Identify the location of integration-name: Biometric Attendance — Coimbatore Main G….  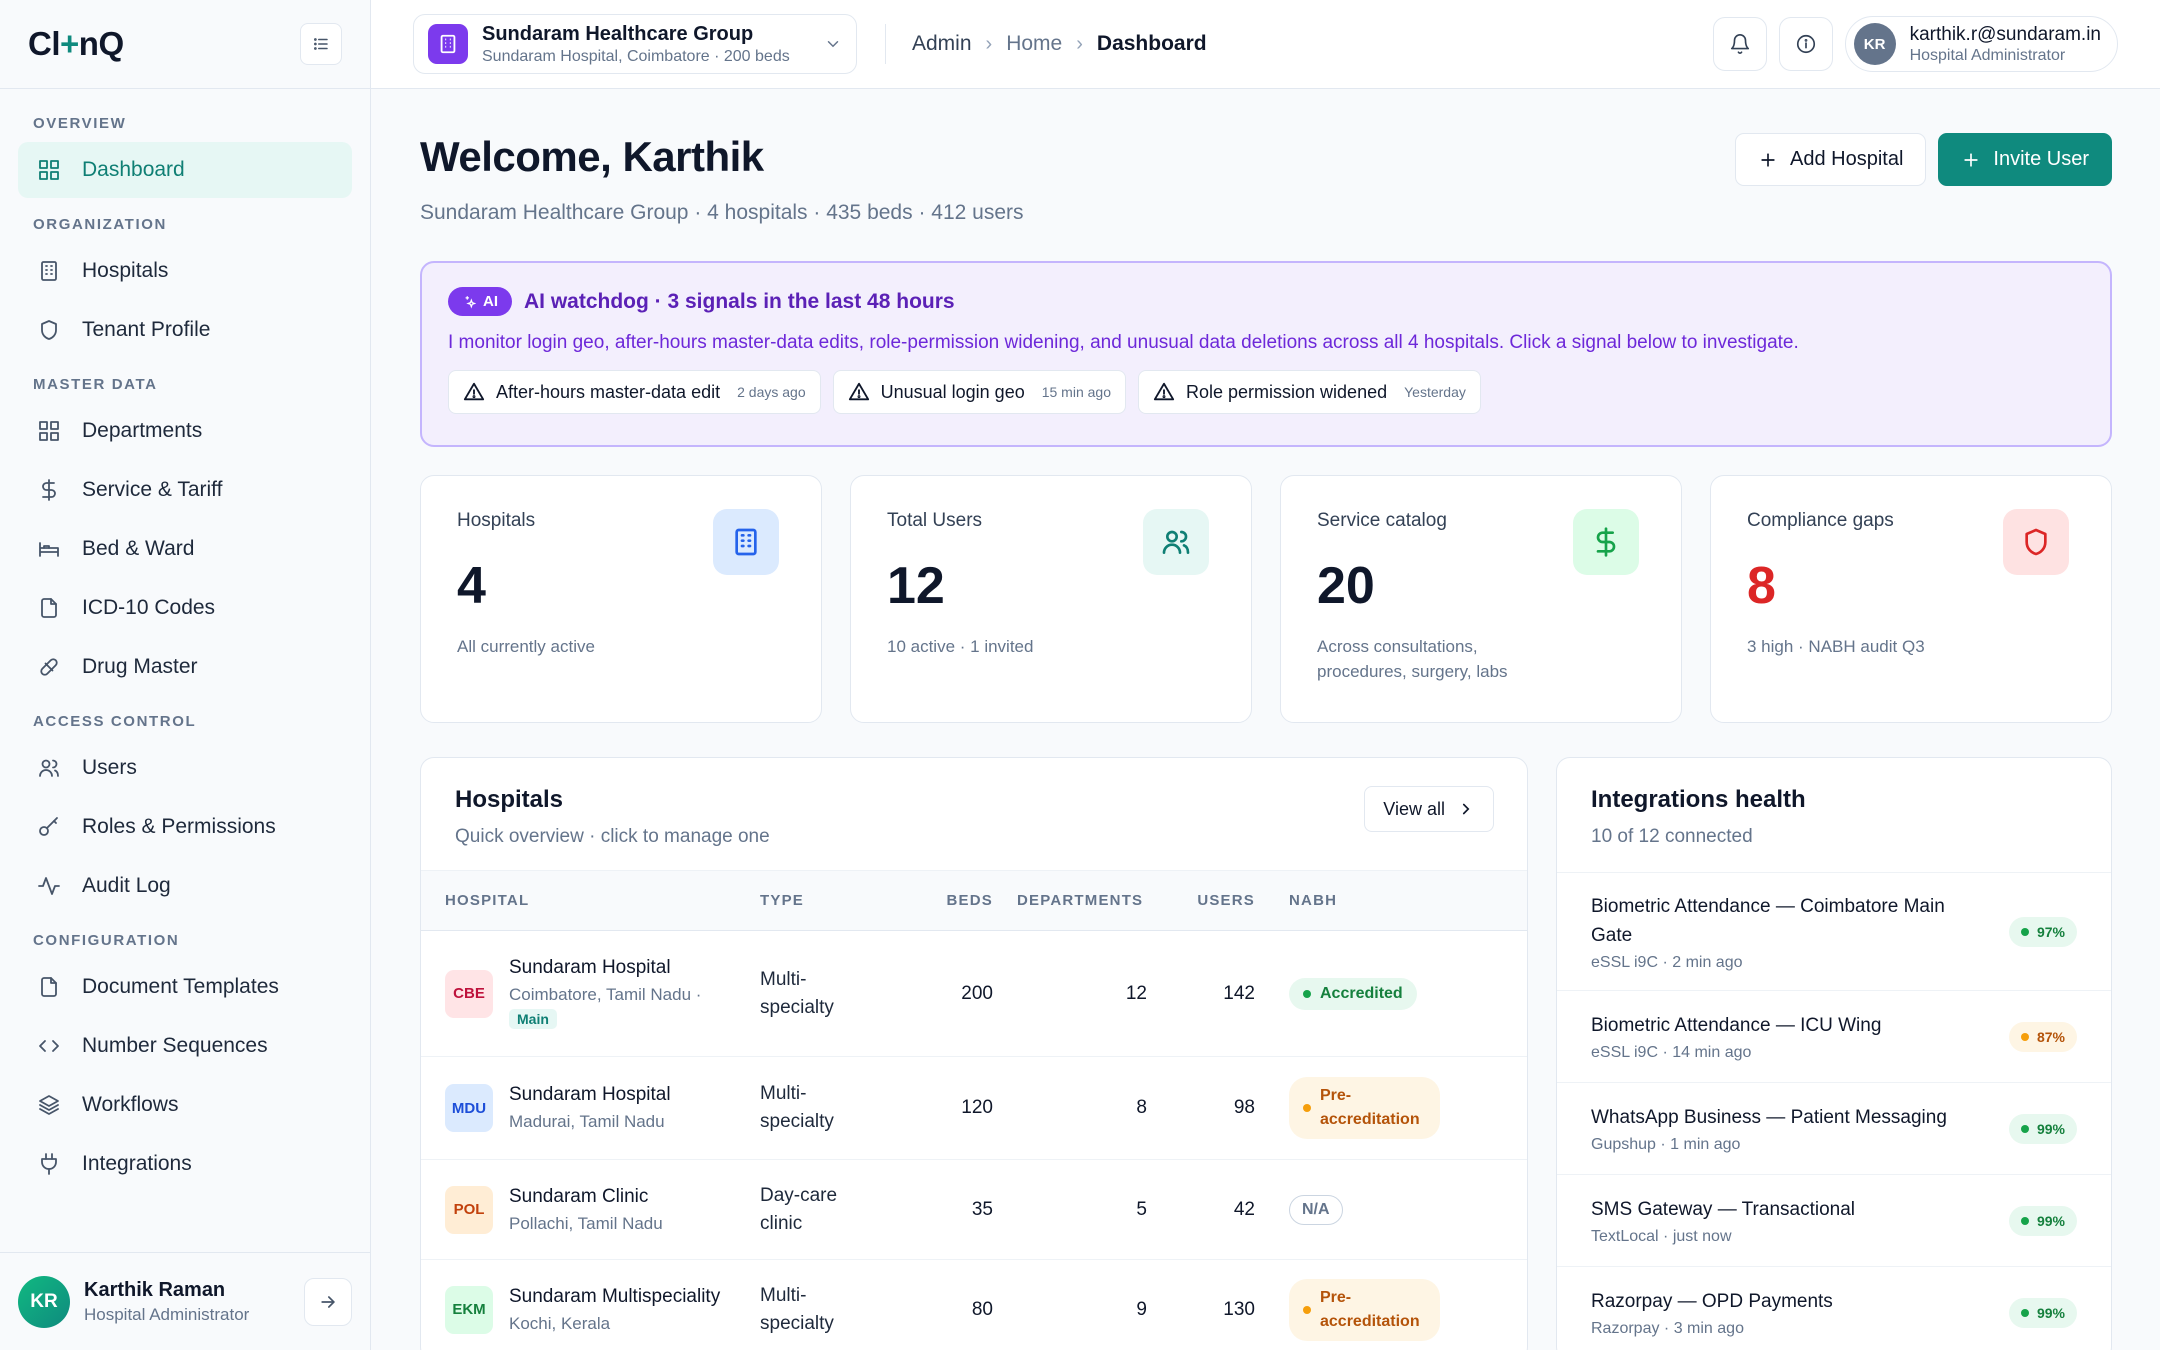
(1768, 920).